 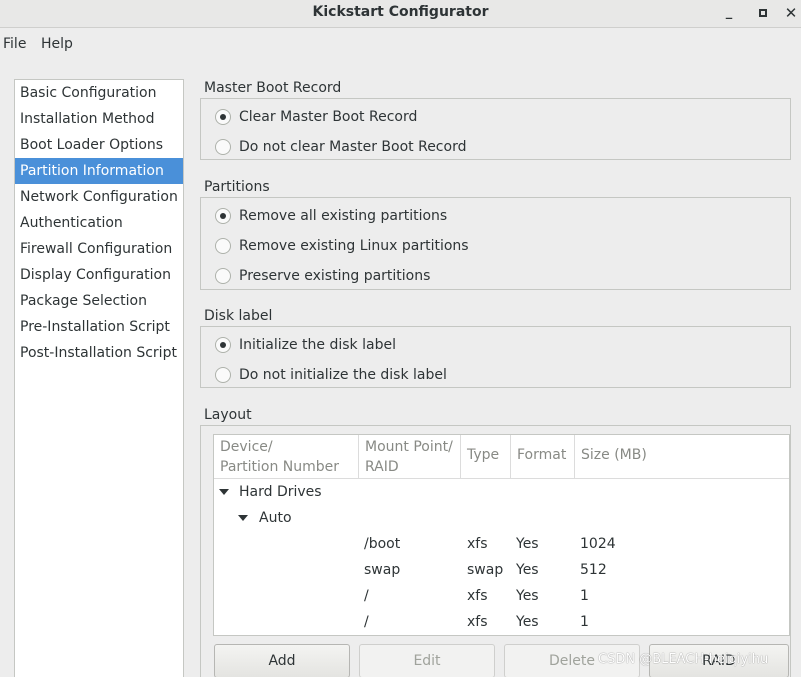 What do you see at coordinates (584, 622) in the screenshot?
I see `row-4-size: 1` at bounding box center [584, 622].